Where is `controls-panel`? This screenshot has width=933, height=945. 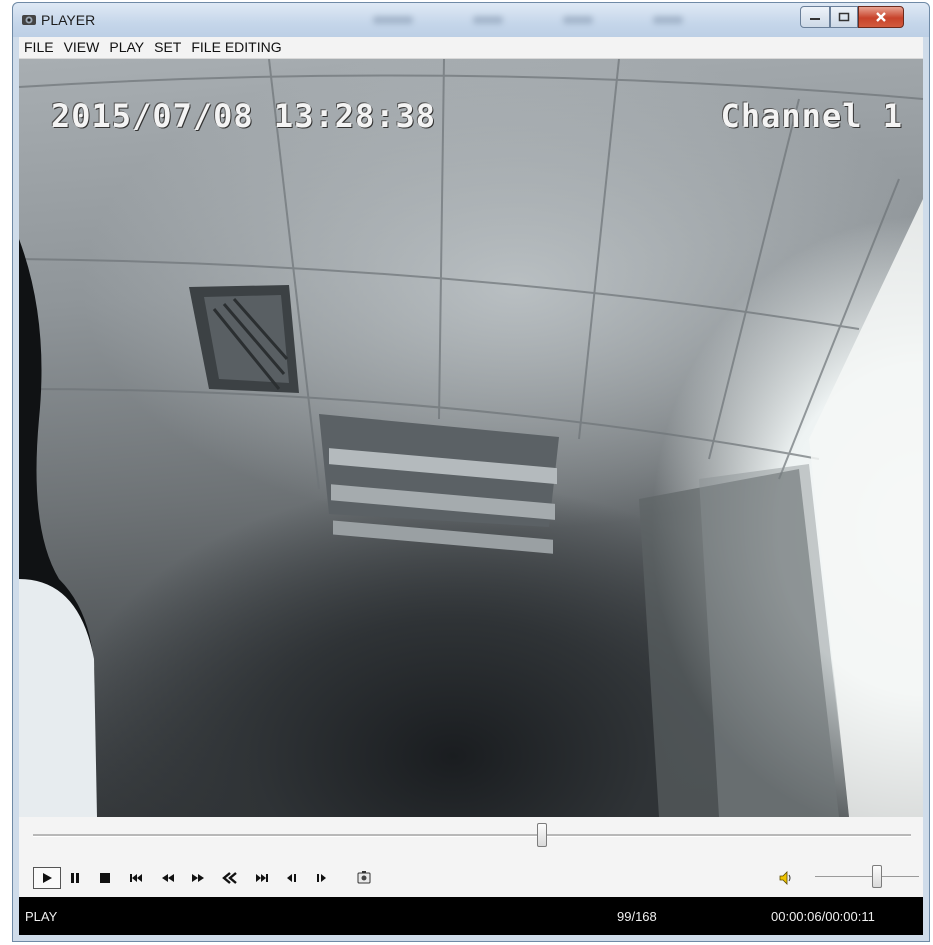
controls-panel is located at coordinates (471, 857).